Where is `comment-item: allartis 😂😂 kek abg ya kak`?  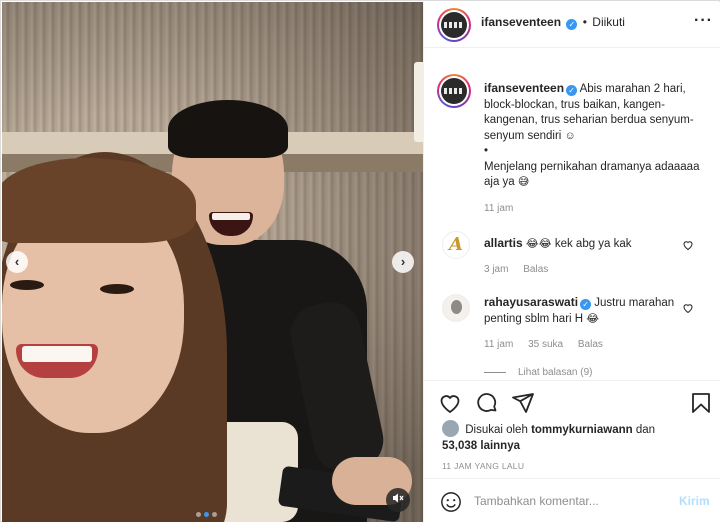 comment-item: allartis 😂😂 kek abg ya kak is located at coordinates (584, 244).